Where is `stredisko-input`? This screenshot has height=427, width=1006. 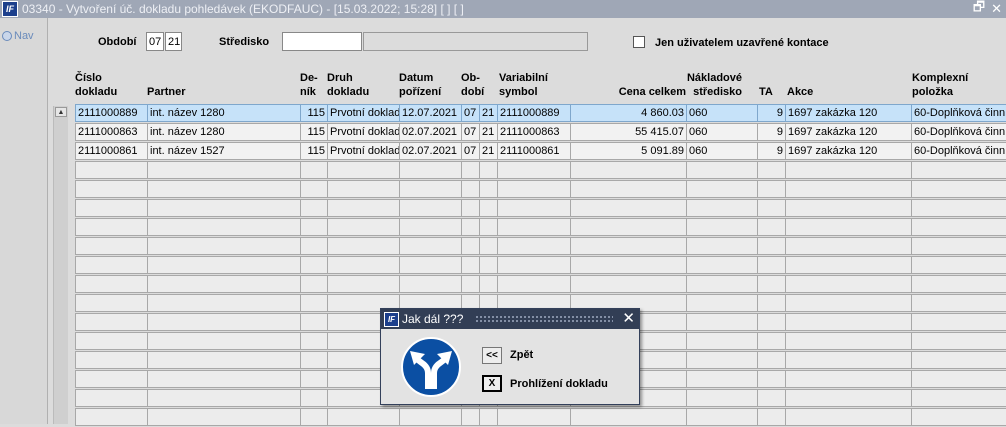
stredisko-input is located at coordinates (322, 41).